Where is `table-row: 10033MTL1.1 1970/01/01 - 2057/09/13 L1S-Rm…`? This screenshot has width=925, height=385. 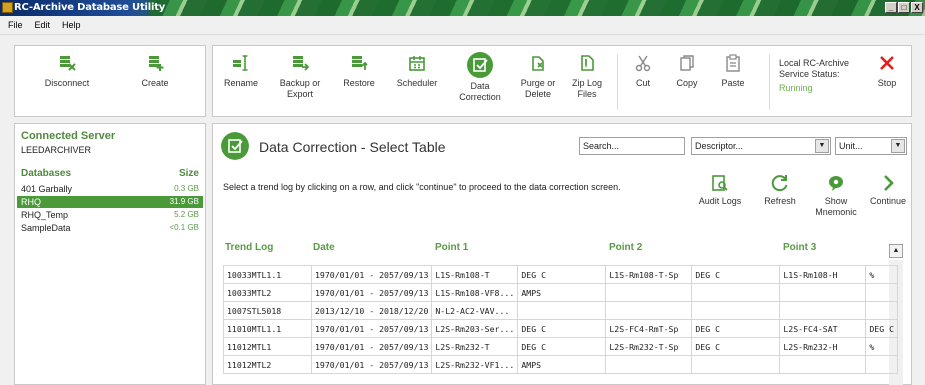
table-row: 10033MTL1.1 1970/01/01 - 2057/09/13 L1S-Rm… is located at coordinates (561, 274).